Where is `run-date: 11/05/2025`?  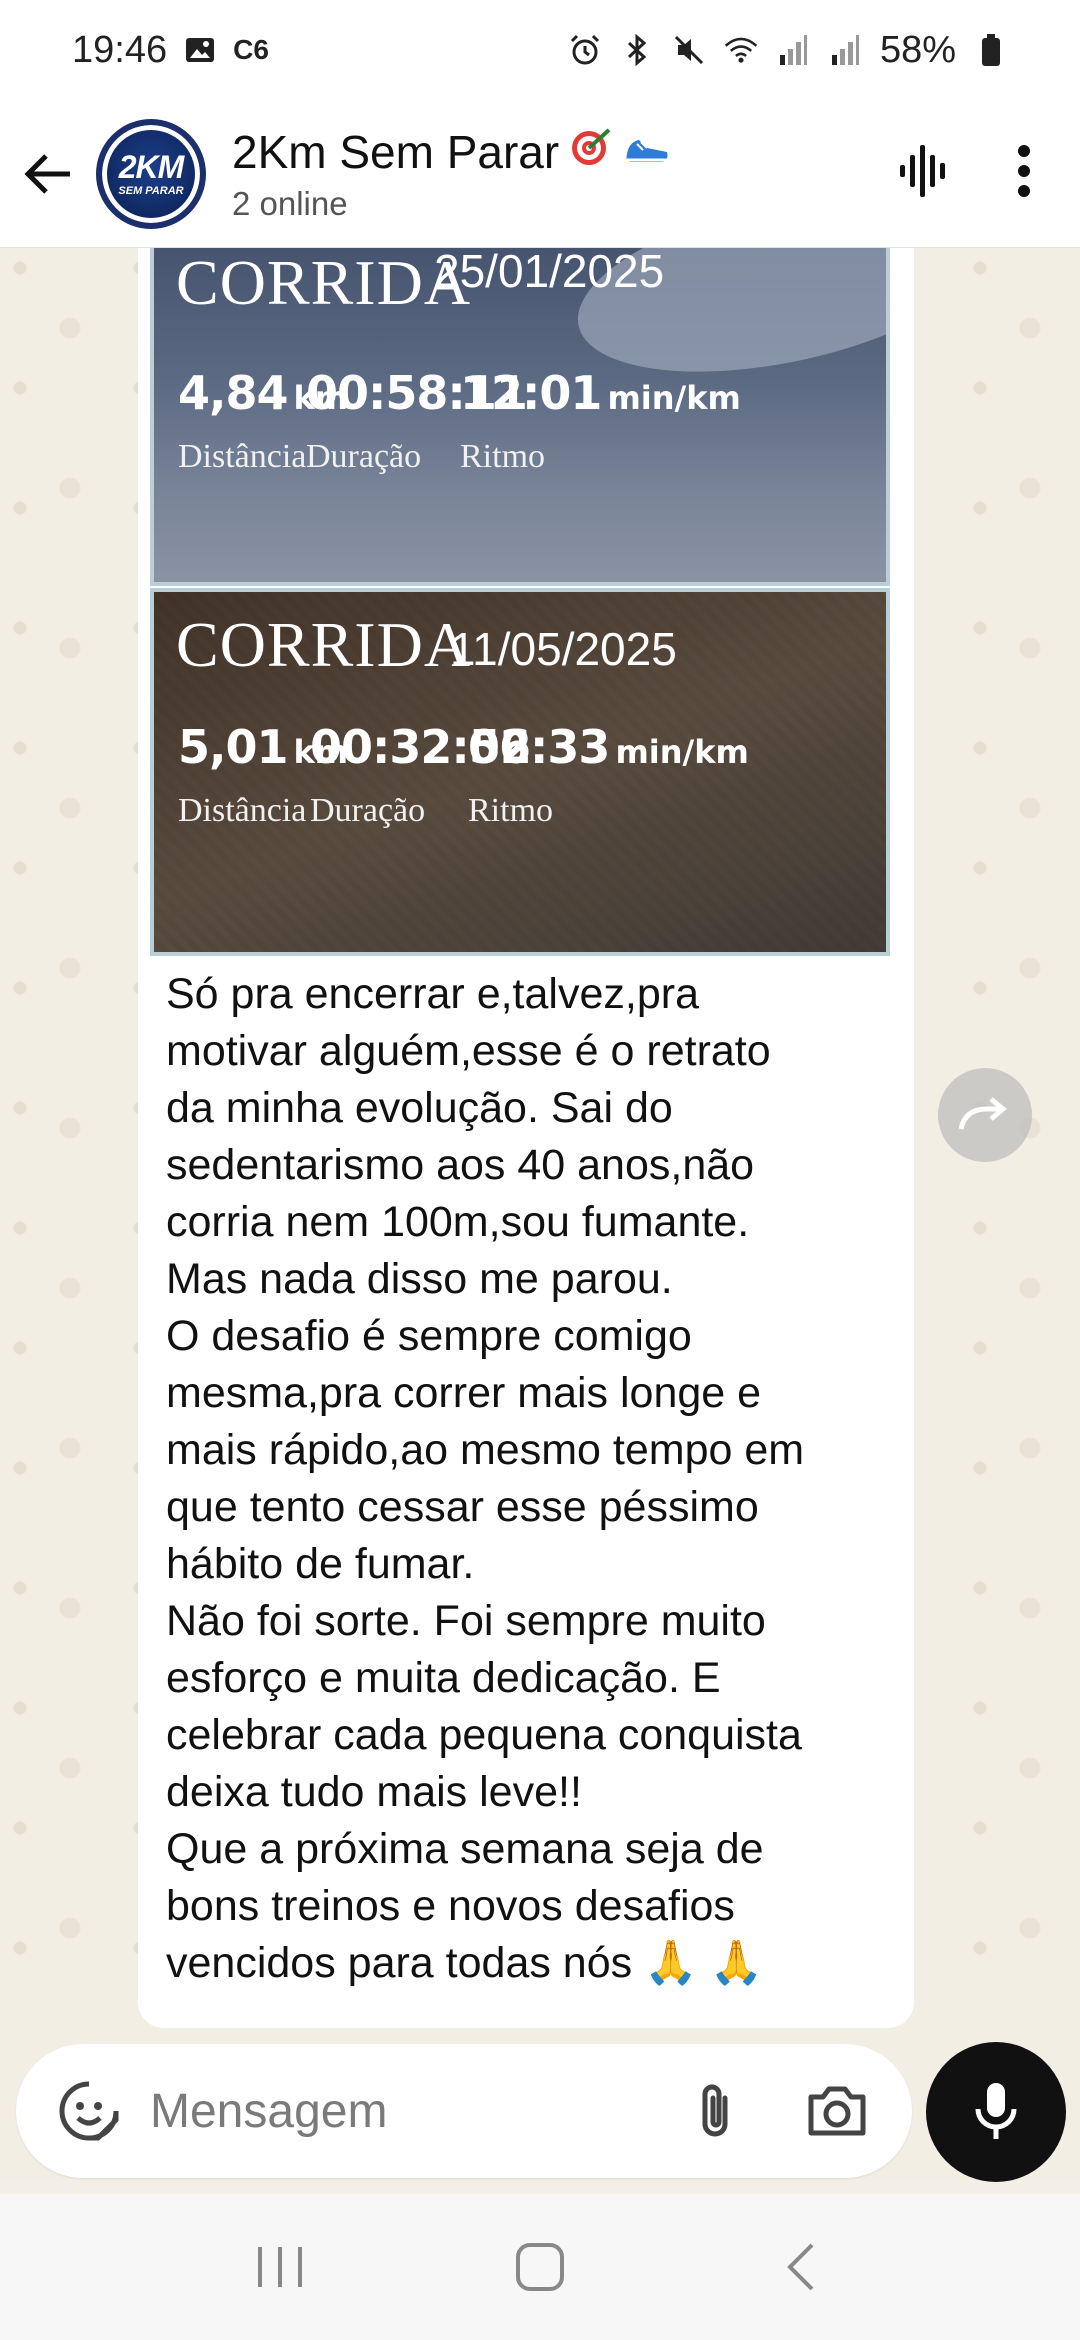
run-date: 11/05/2025 is located at coordinates (563, 649).